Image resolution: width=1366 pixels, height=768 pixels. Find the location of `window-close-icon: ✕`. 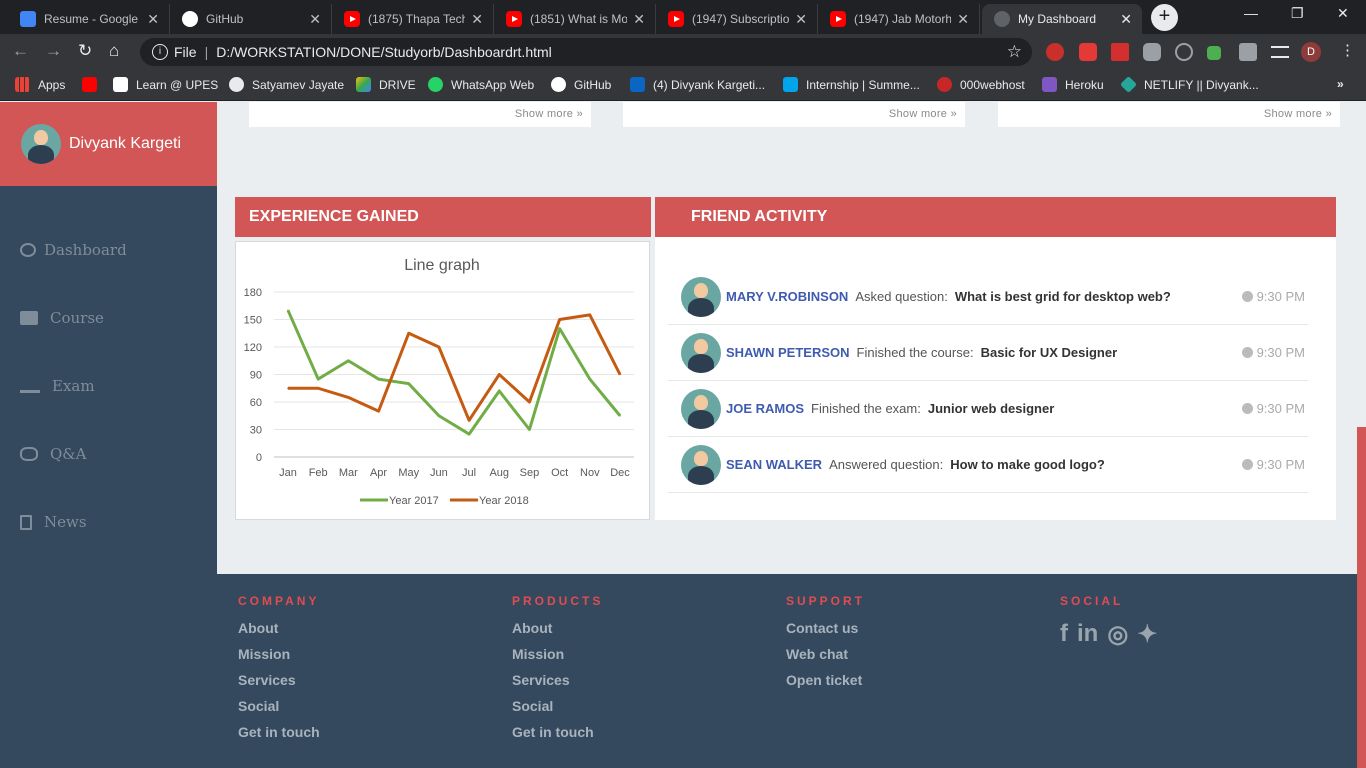

window-close-icon: ✕ is located at coordinates (1343, 13).